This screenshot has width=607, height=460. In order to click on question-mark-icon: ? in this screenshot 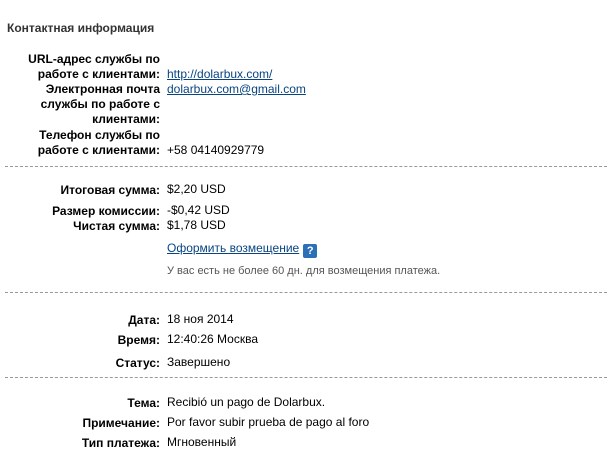, I will do `click(310, 251)`.